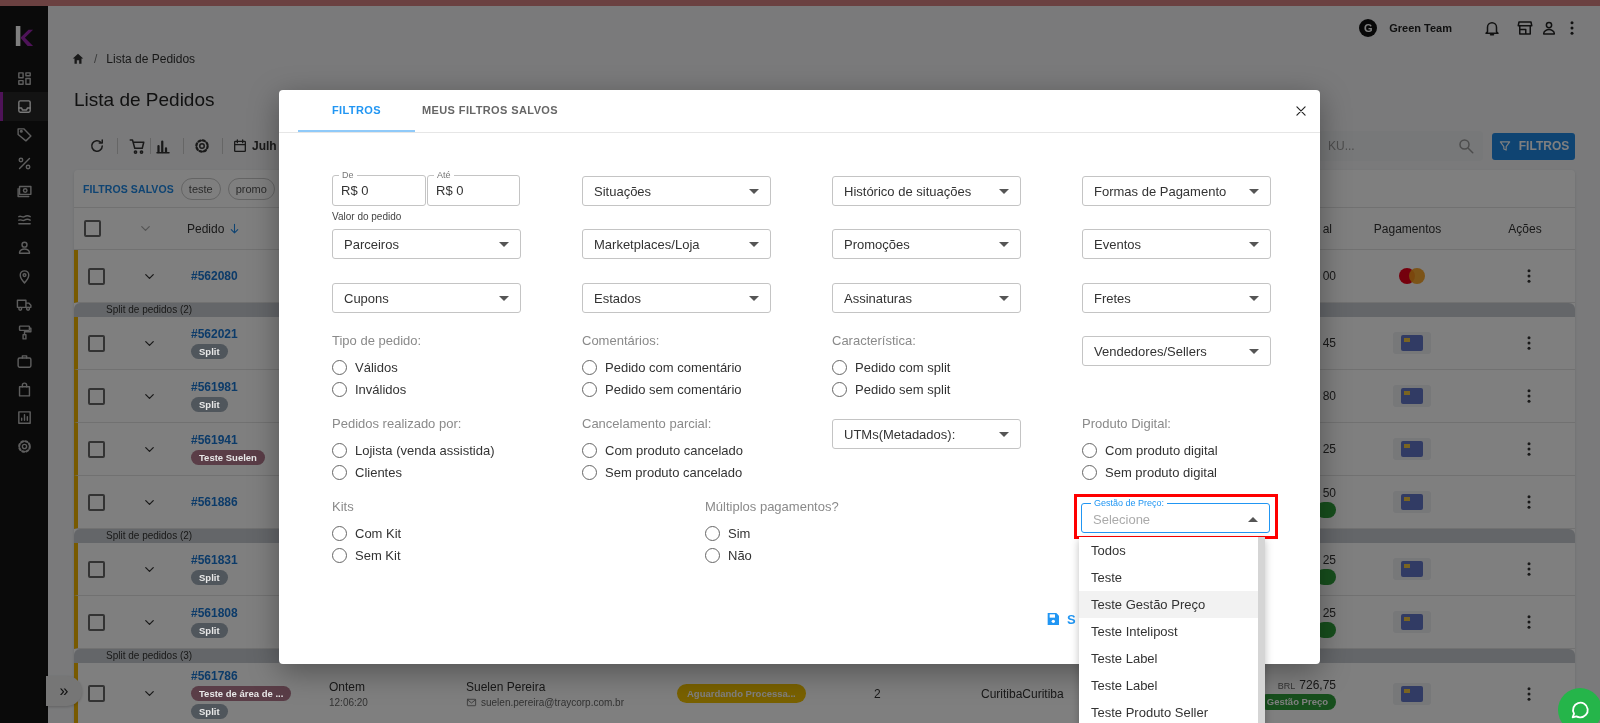 Image resolution: width=1600 pixels, height=723 pixels. Describe the element at coordinates (1329, 449) in the screenshot. I see `order-total: 25` at that location.